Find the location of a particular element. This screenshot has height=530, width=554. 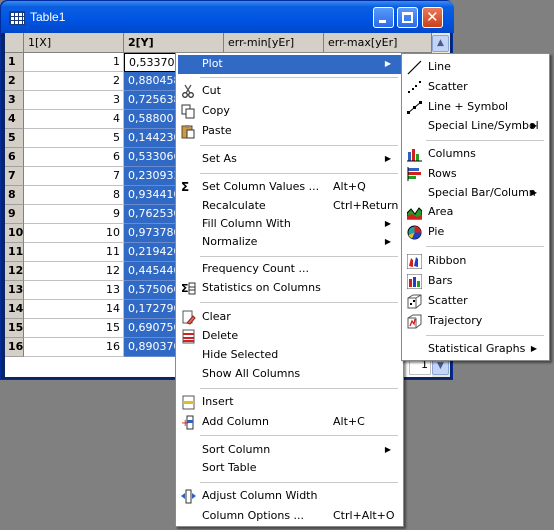

table-cell-x: 11 is located at coordinates (74, 252).